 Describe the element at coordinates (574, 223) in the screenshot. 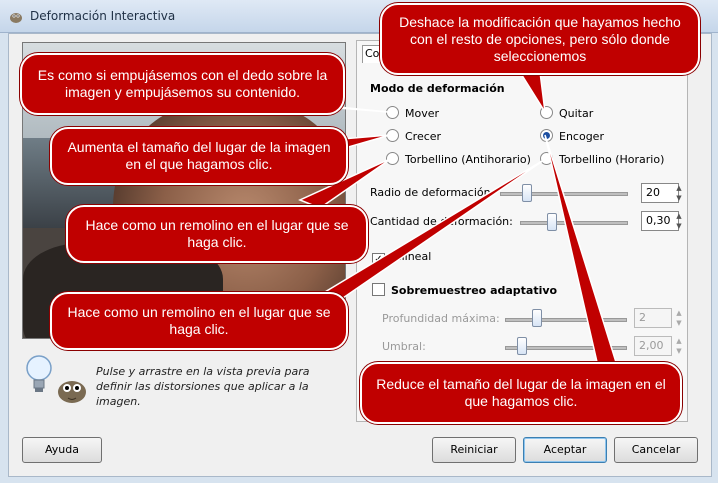

I see `amount-slider-track` at that location.